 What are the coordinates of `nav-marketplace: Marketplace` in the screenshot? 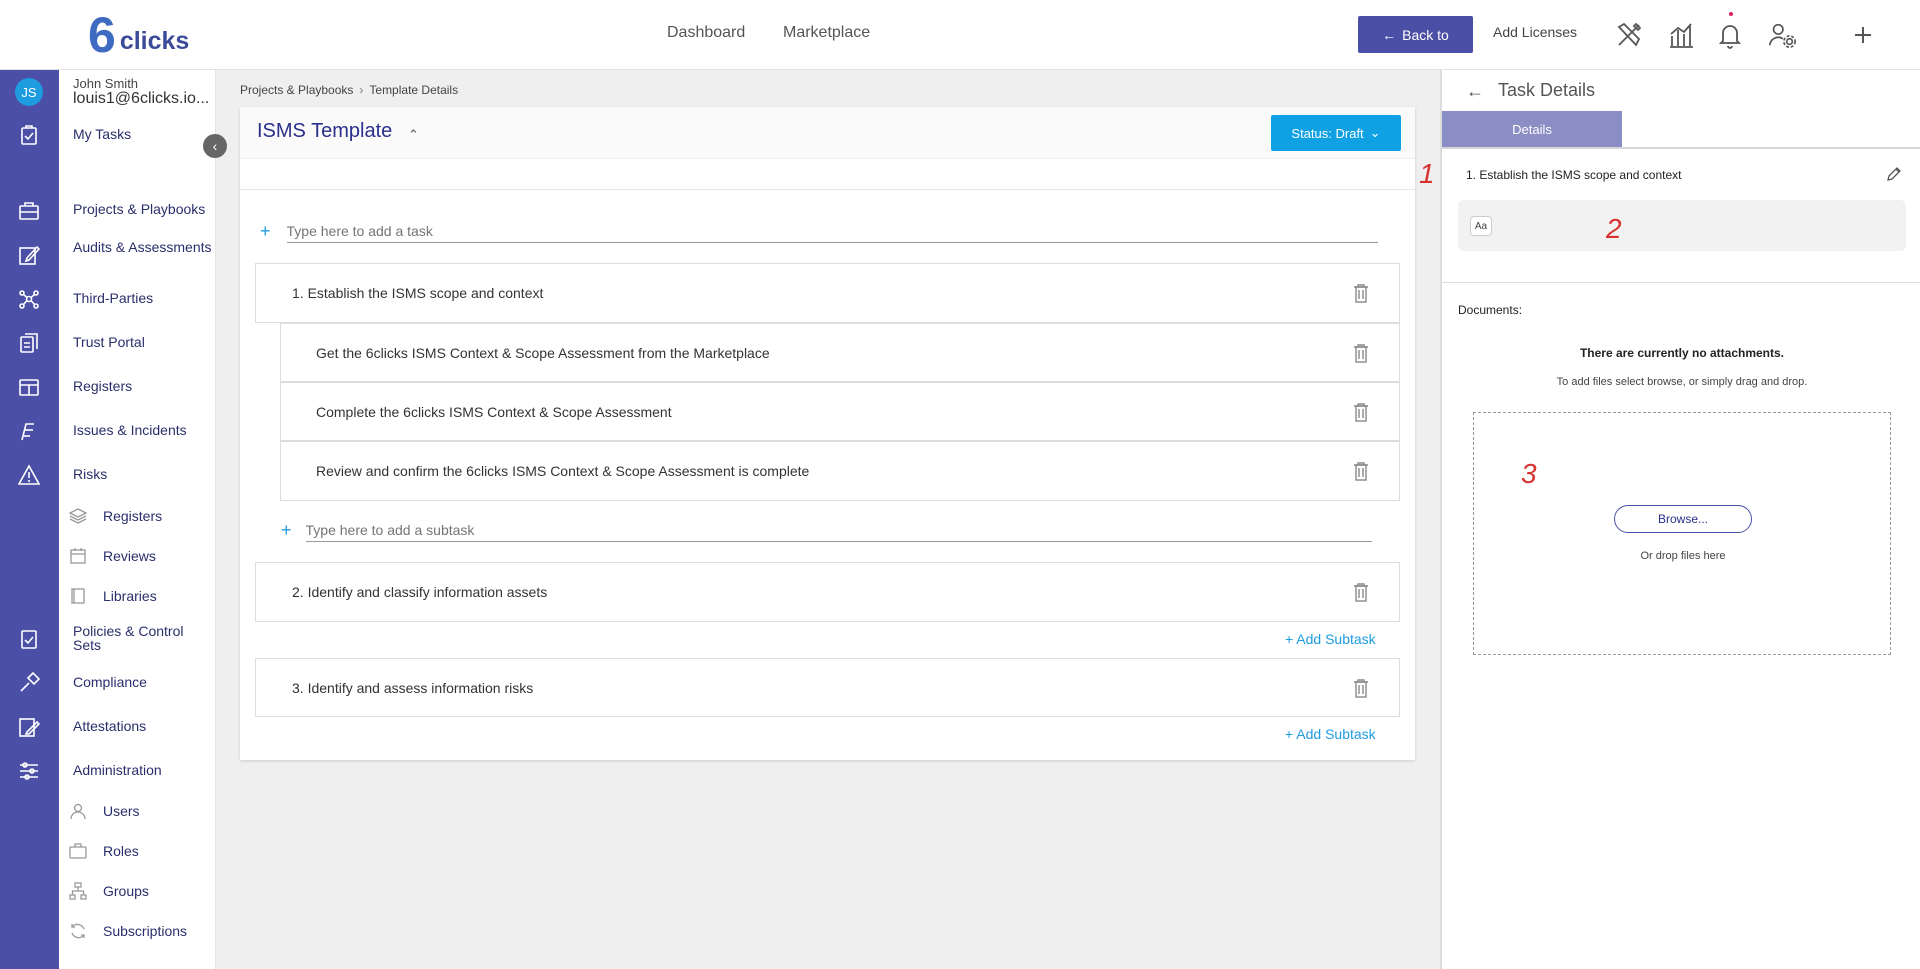 It's located at (826, 33).